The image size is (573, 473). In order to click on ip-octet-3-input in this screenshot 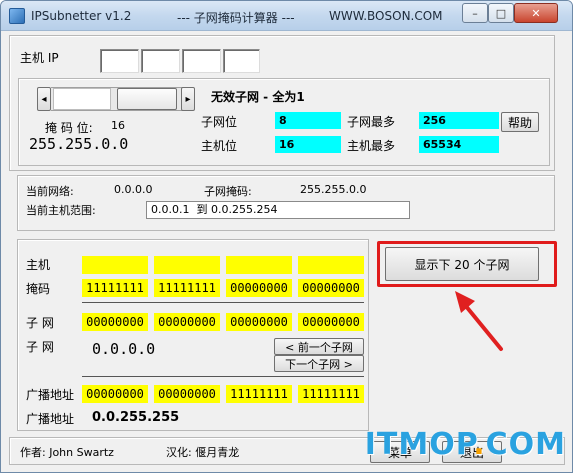, I will do `click(201, 61)`.